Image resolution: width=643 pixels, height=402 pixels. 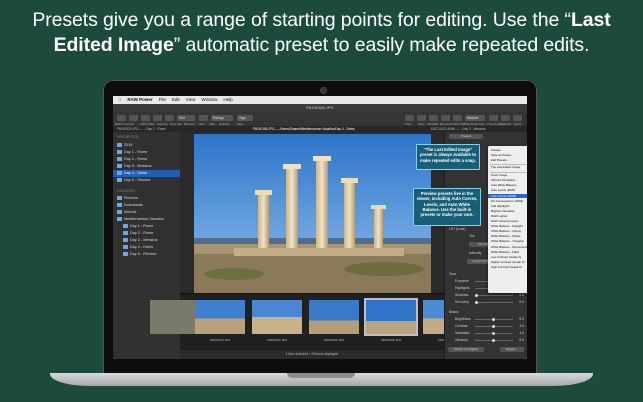 I want to click on right-browser-button, so click(x=445, y=118).